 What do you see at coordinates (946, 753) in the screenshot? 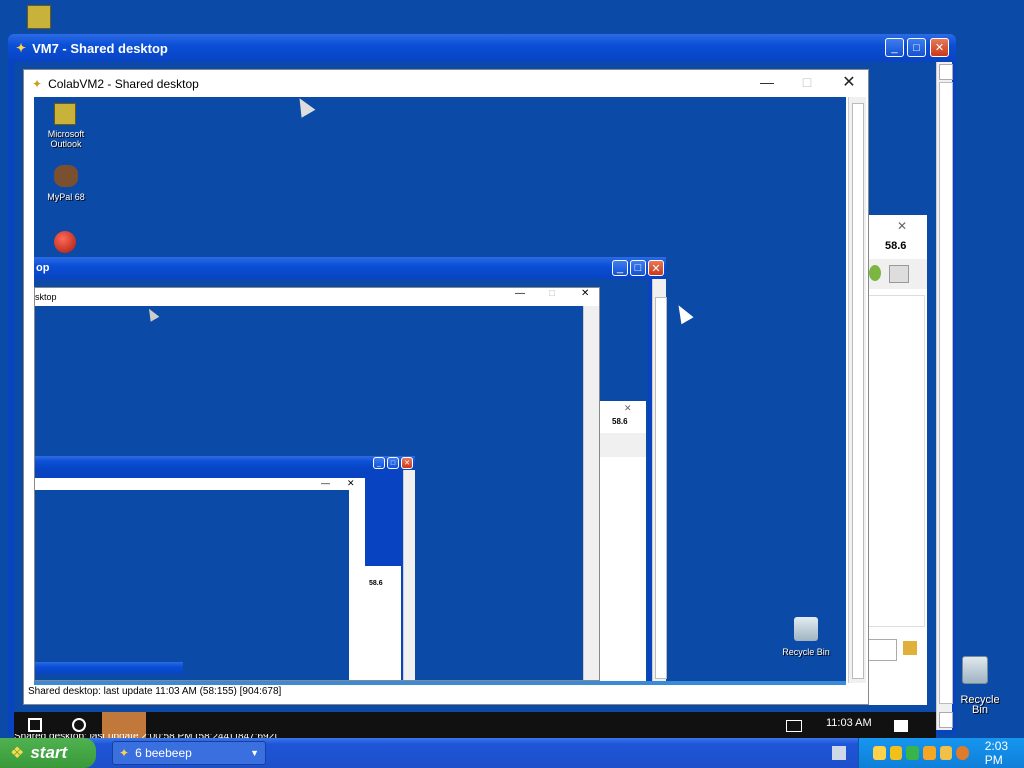
I see `folder-icon` at bounding box center [946, 753].